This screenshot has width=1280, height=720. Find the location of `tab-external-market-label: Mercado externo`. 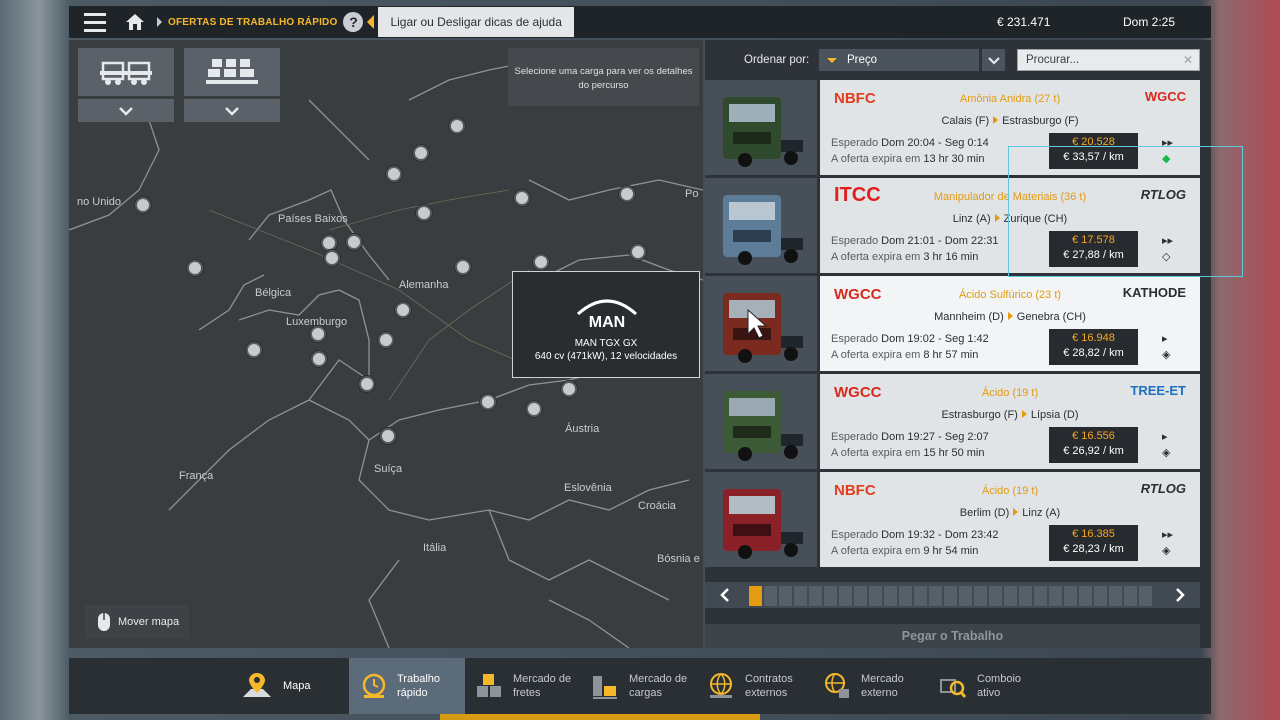

tab-external-market-label: Mercado externo is located at coordinates (882, 686).